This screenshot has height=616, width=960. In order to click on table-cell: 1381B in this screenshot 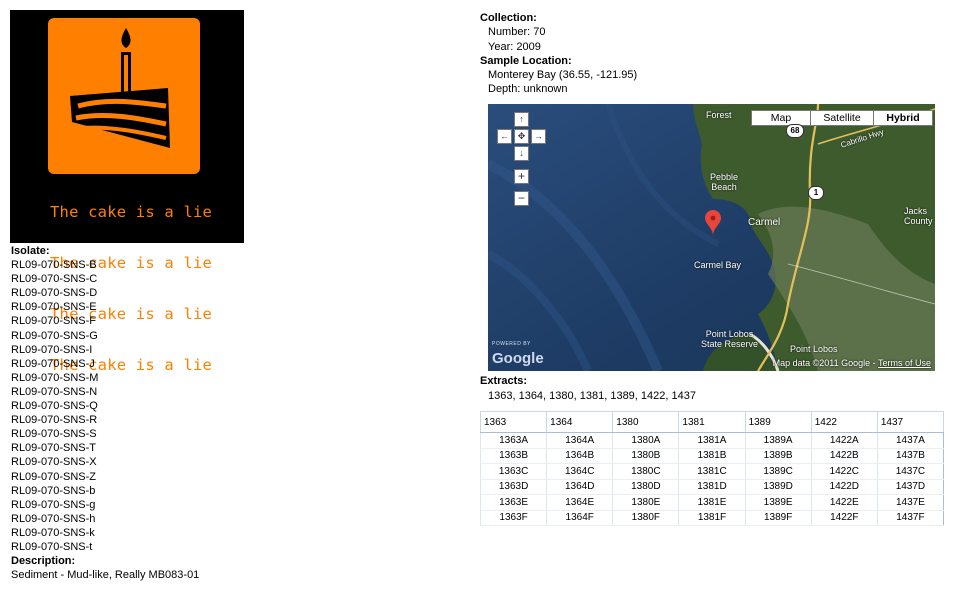, I will do `click(712, 456)`.